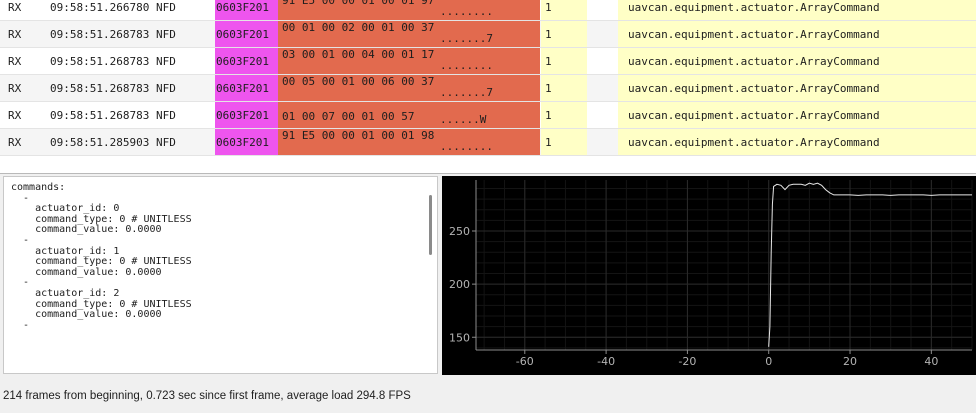 This screenshot has width=976, height=413. Describe the element at coordinates (768, 361) in the screenshot. I see `plot-x-tick-label: 0` at that location.